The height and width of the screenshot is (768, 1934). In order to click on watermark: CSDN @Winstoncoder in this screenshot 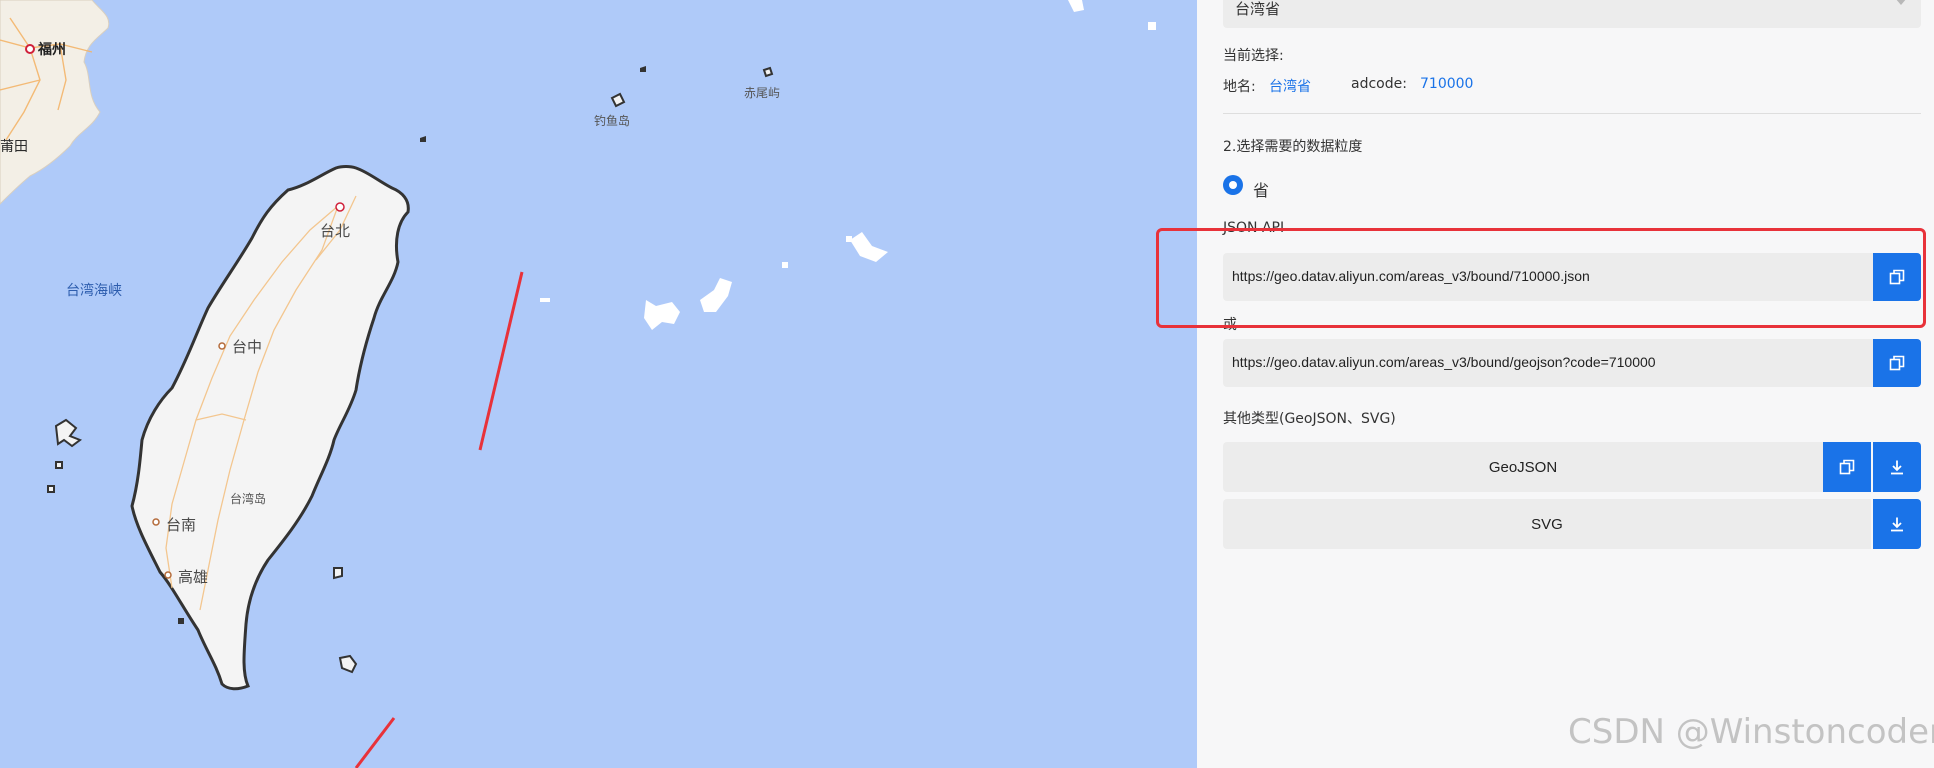, I will do `click(1751, 732)`.